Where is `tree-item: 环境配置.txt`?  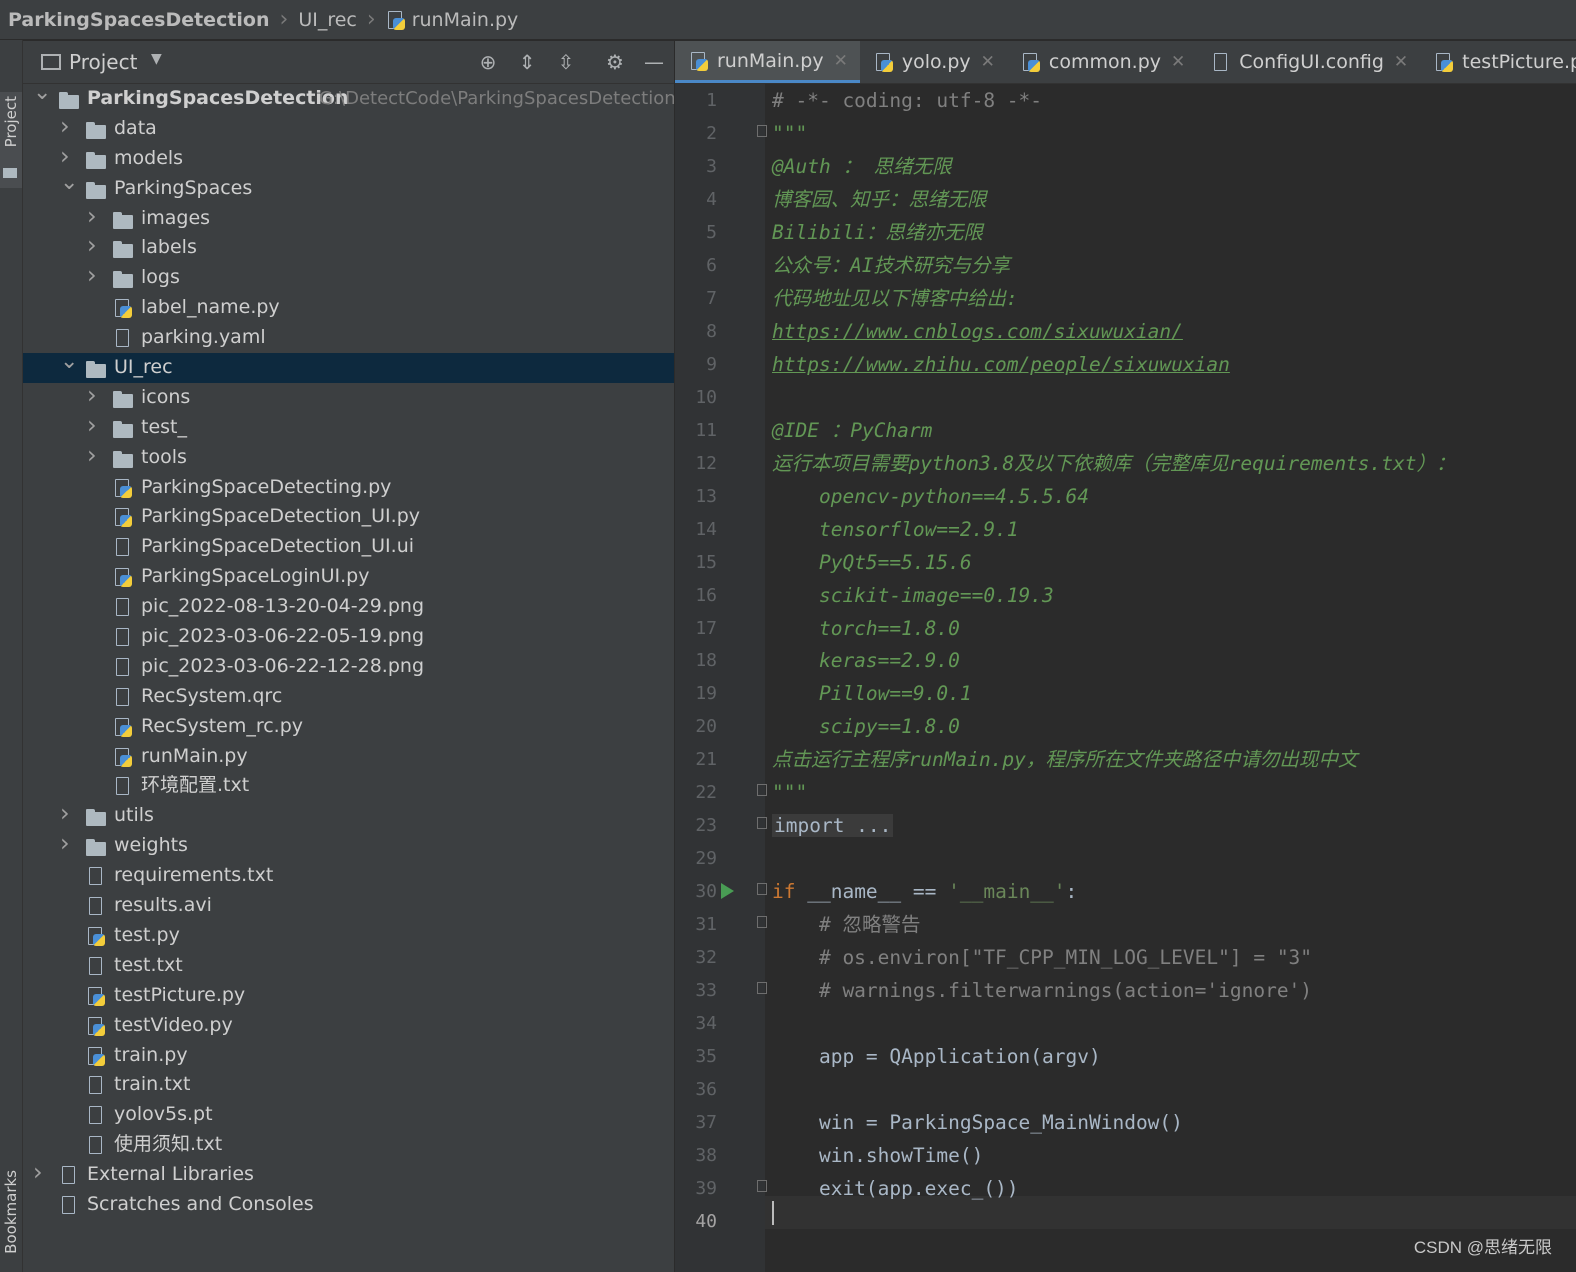
tree-item: 环境配置.txt is located at coordinates (348, 786).